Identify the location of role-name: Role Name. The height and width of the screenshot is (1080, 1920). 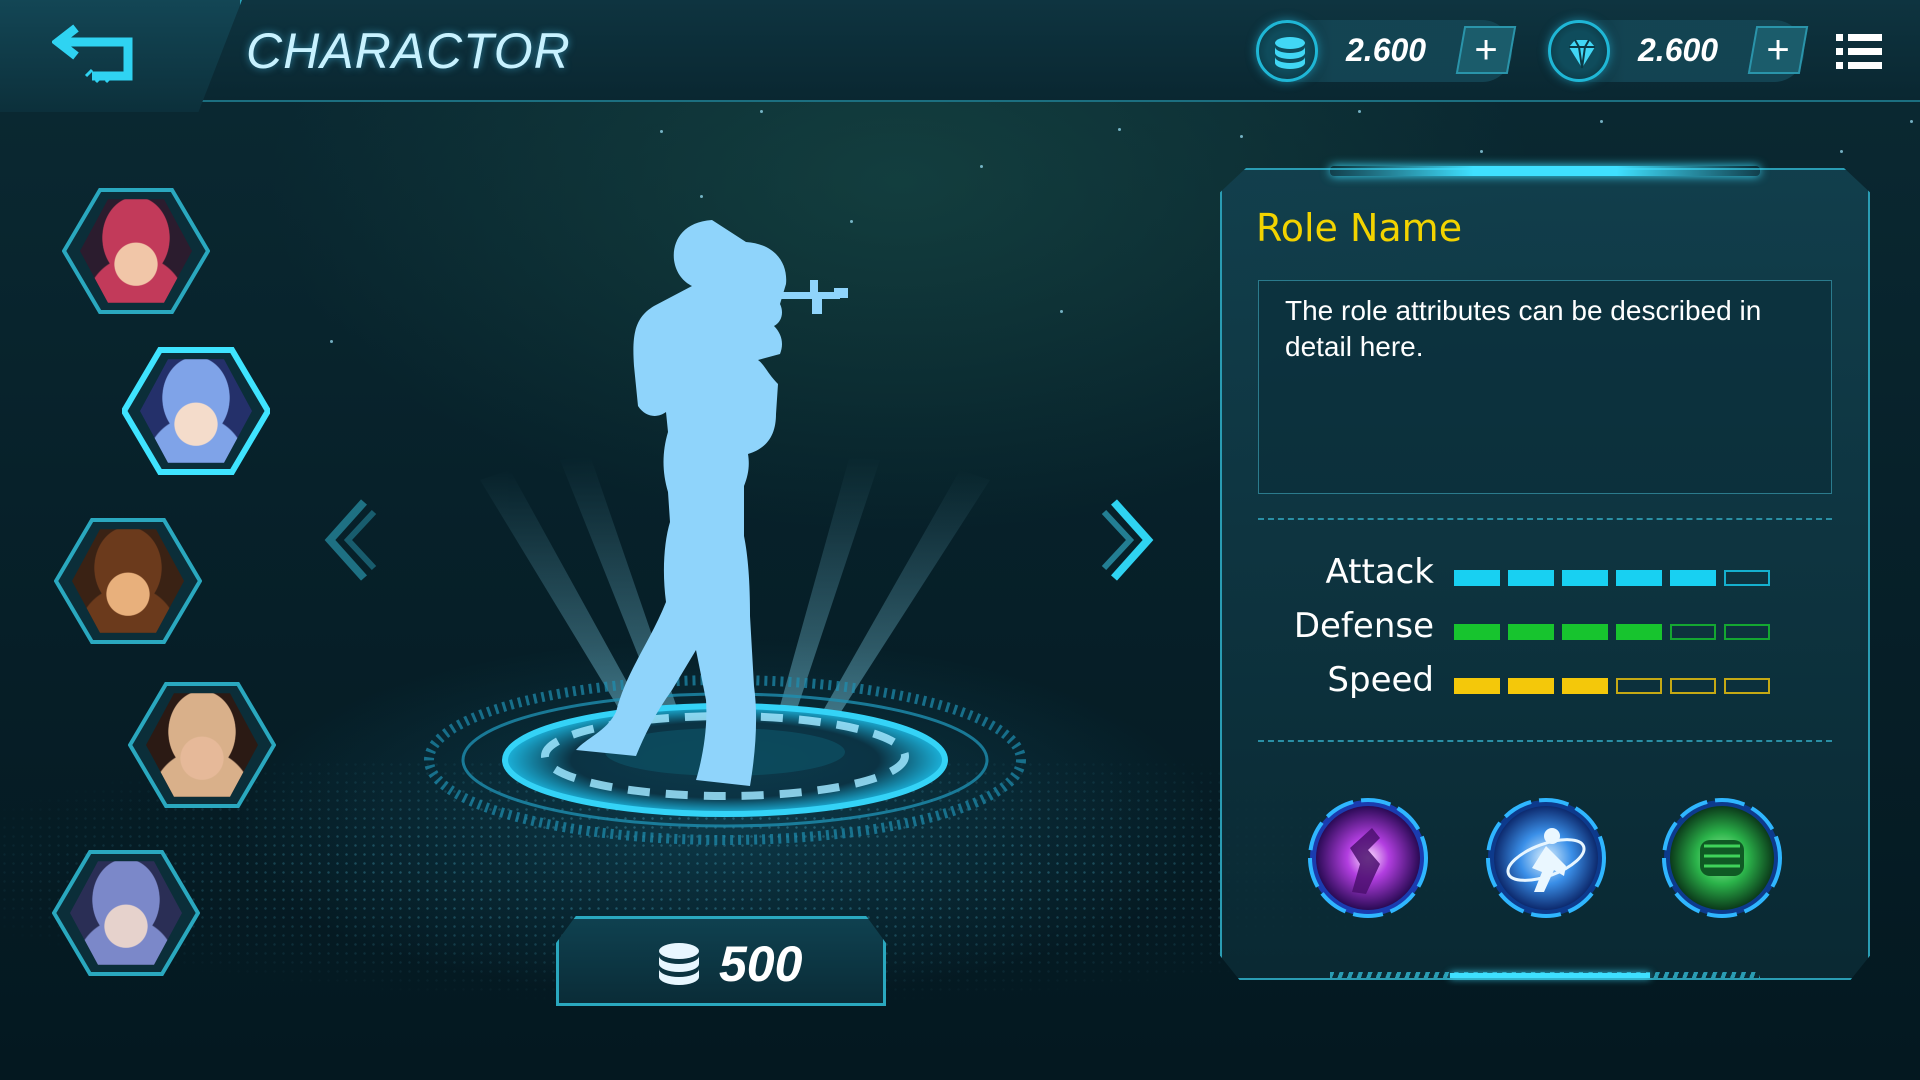
(1359, 228).